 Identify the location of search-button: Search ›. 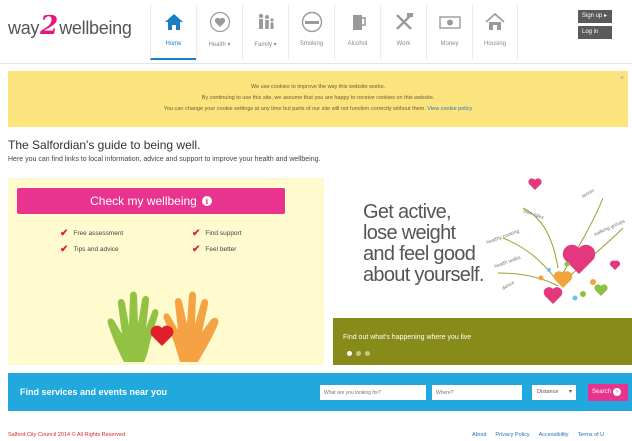
(608, 392).